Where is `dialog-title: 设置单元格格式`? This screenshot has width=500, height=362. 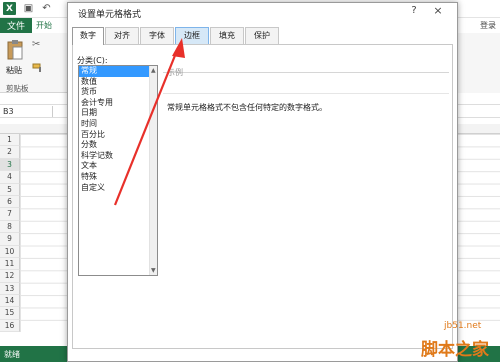
dialog-title: 设置单元格格式 is located at coordinates (110, 15).